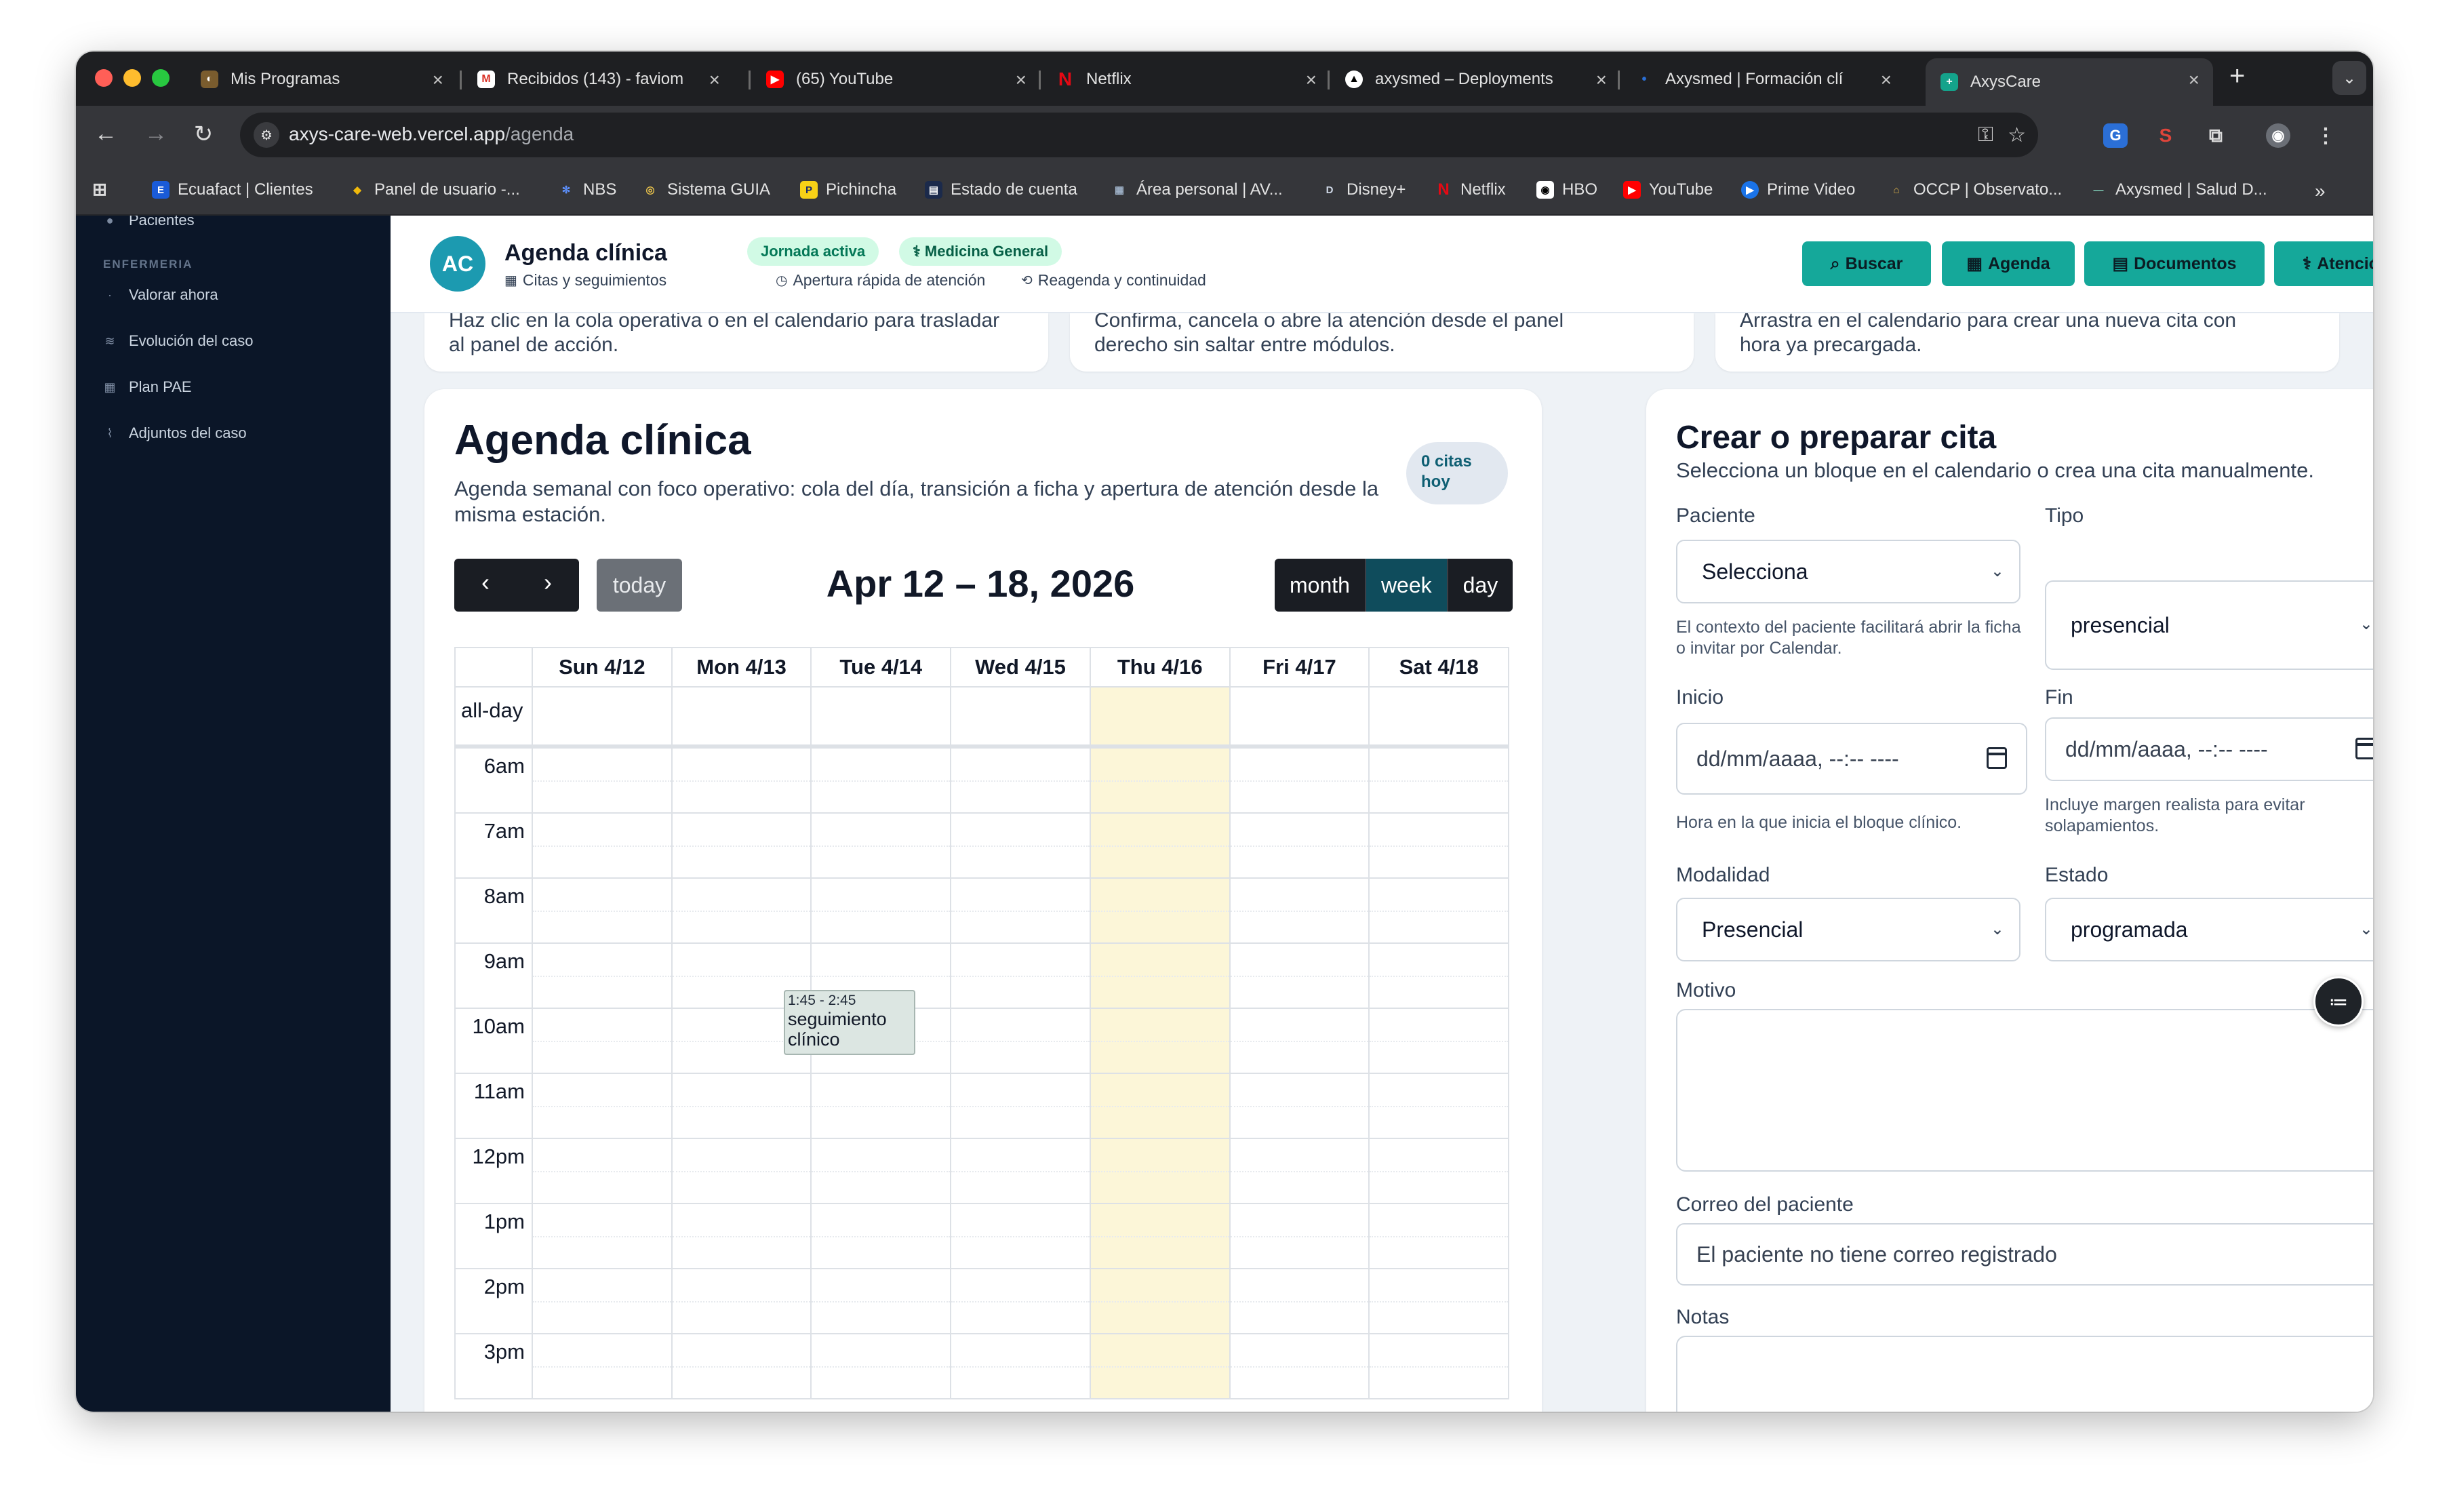 The height and width of the screenshot is (1512, 2449). I want to click on motivo-textarea, so click(2025, 1090).